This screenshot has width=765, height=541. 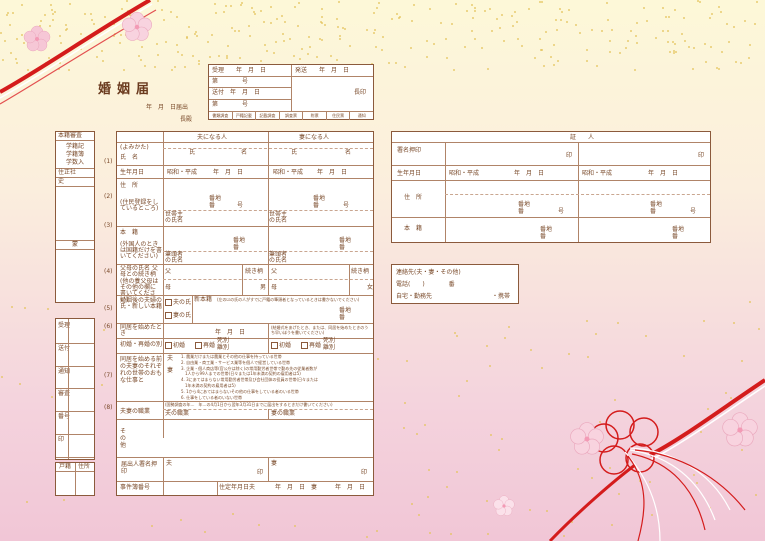 I want to click on head-of-registry-label: 筆頭者の氏名, so click(x=174, y=257).